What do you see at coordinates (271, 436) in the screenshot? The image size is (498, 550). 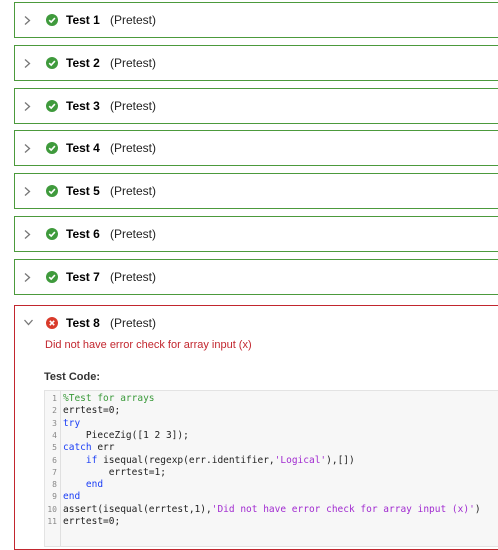 I see `code-line: 4 PieceZig([1 2 3]);` at bounding box center [271, 436].